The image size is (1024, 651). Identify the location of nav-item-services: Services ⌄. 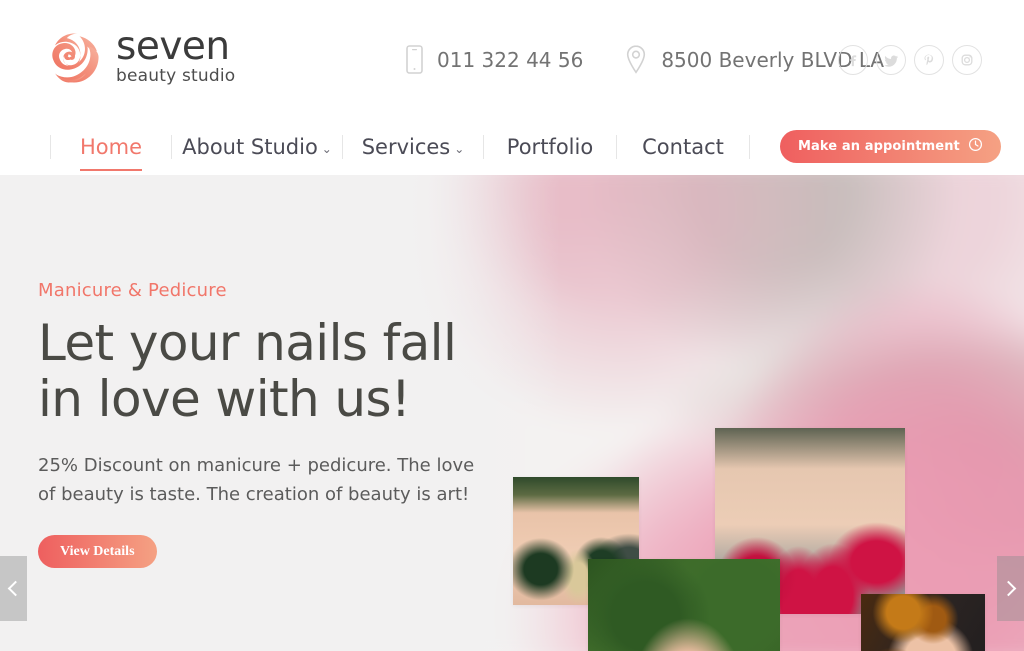
(413, 147).